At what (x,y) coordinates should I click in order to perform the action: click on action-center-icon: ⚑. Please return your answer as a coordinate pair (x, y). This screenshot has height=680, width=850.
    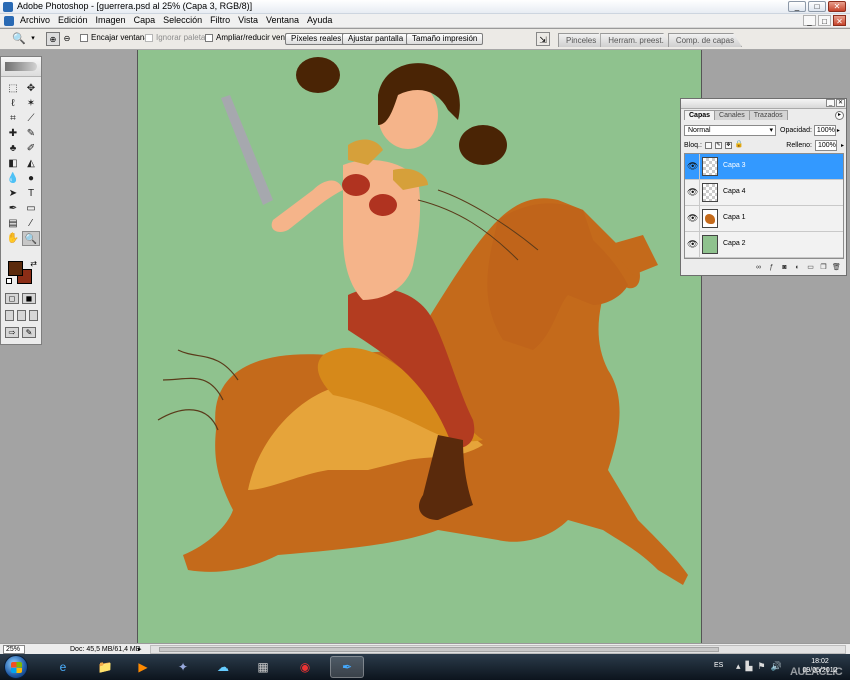
    Looking at the image, I should click on (761, 666).